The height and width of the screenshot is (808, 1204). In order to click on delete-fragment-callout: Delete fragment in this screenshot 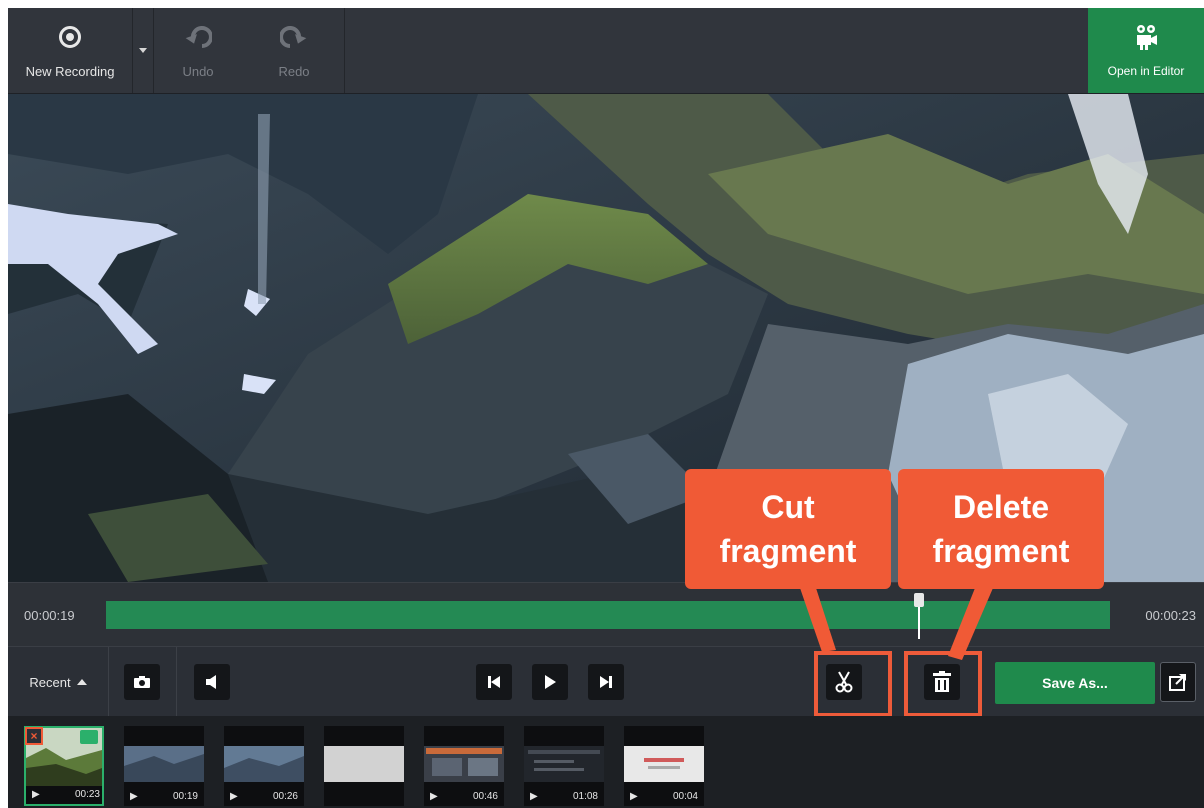, I will do `click(1001, 529)`.